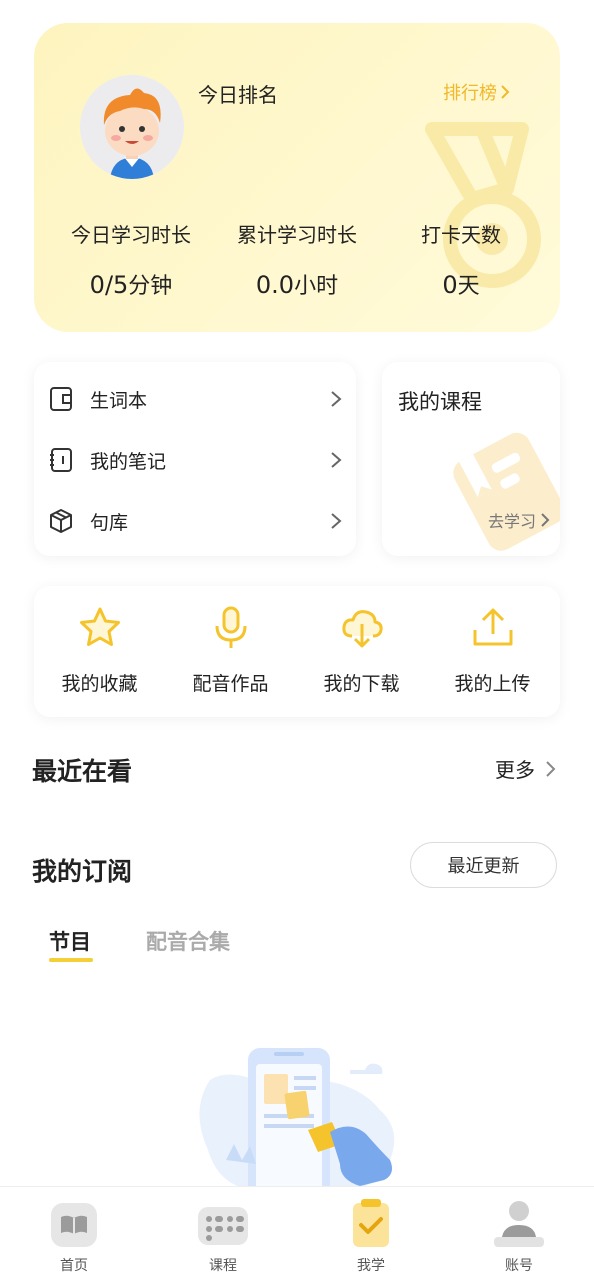 The height and width of the screenshot is (1280, 594). Describe the element at coordinates (371, 1223) in the screenshot. I see `clipboard-check-icon` at that location.